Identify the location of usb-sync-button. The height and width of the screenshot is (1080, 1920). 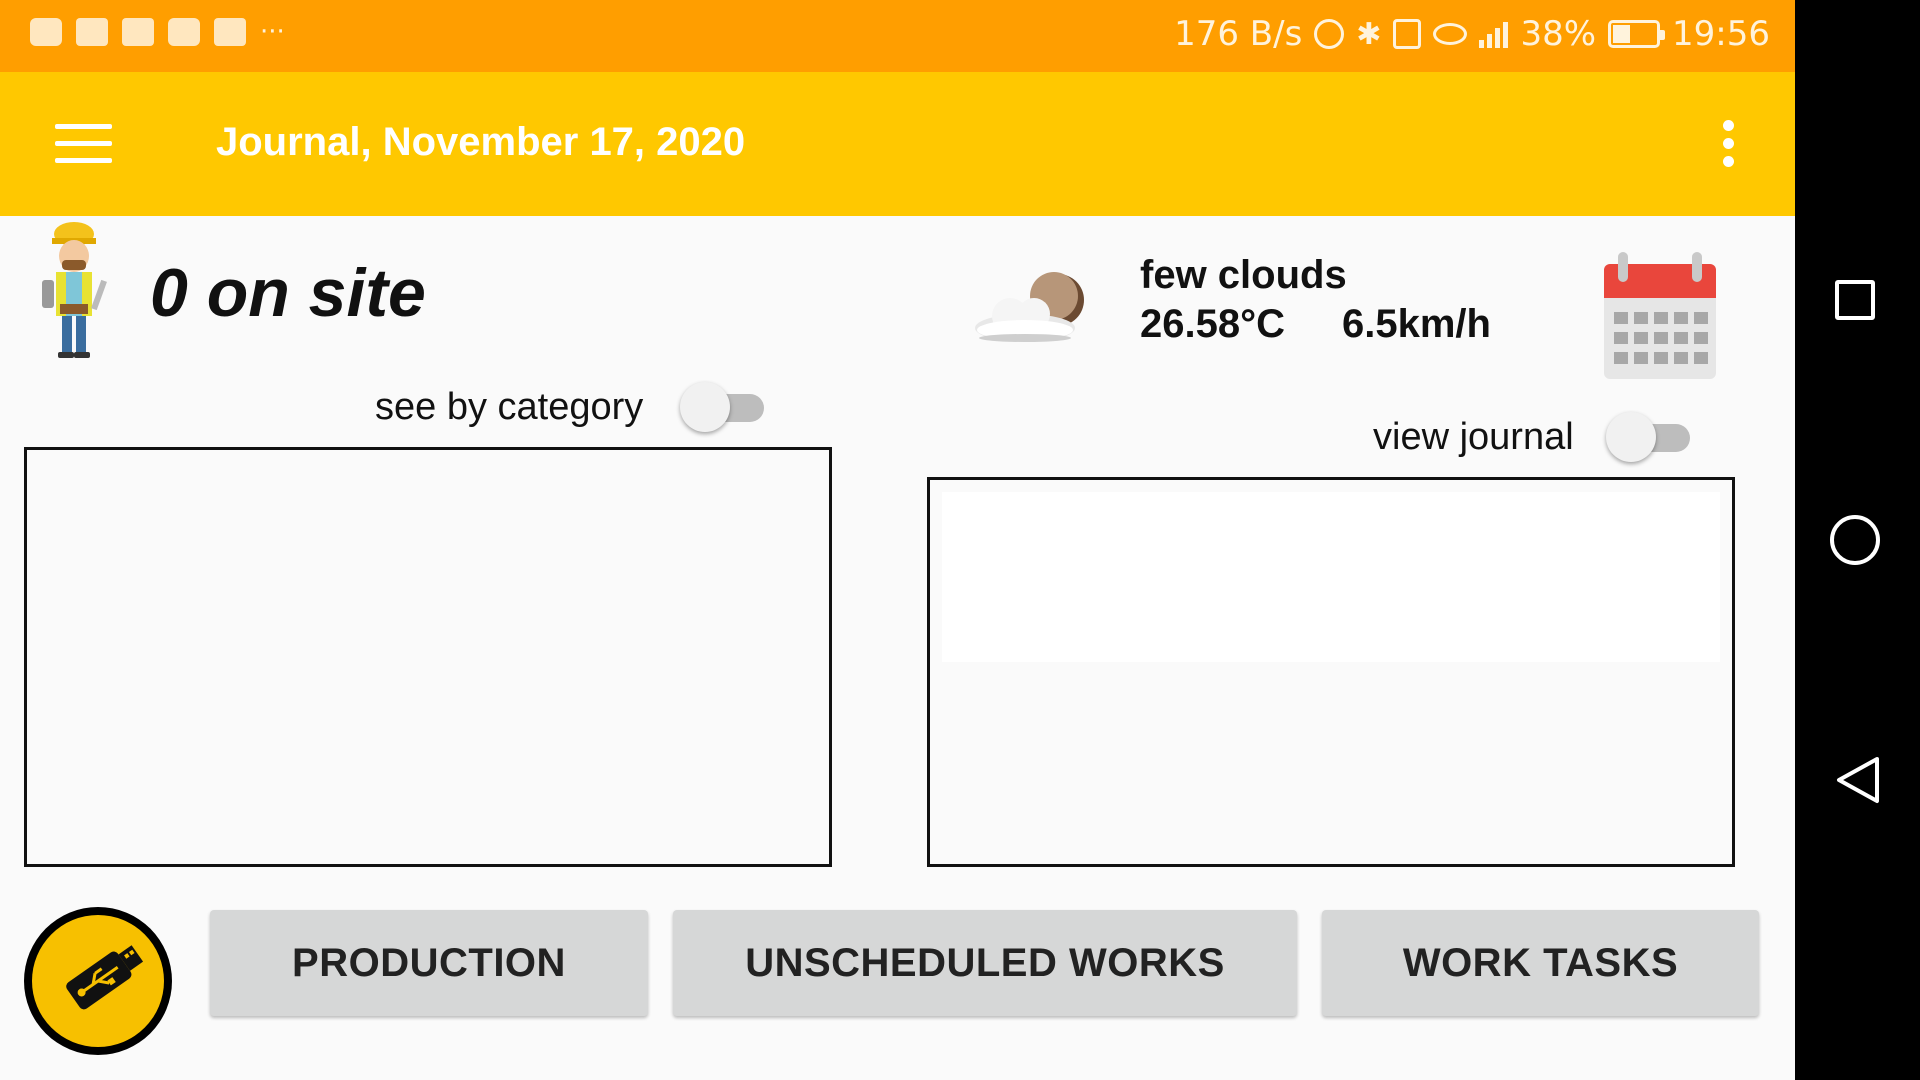
(98, 981).